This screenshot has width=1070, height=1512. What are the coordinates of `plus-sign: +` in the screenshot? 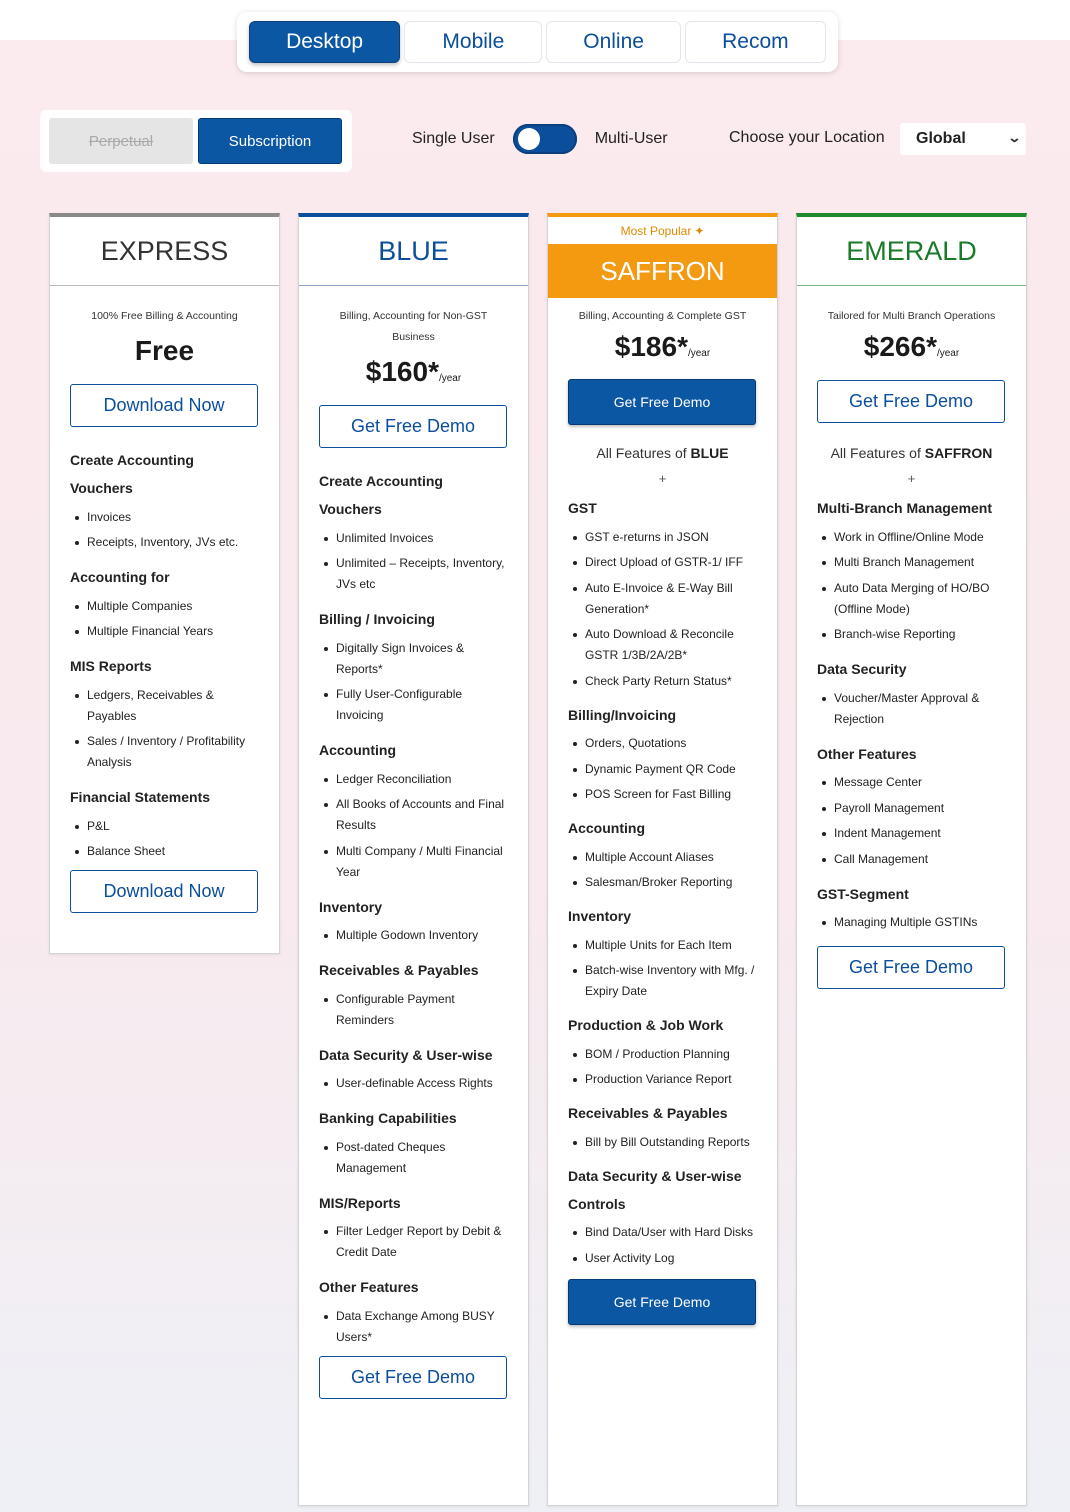 It's located at (911, 478).